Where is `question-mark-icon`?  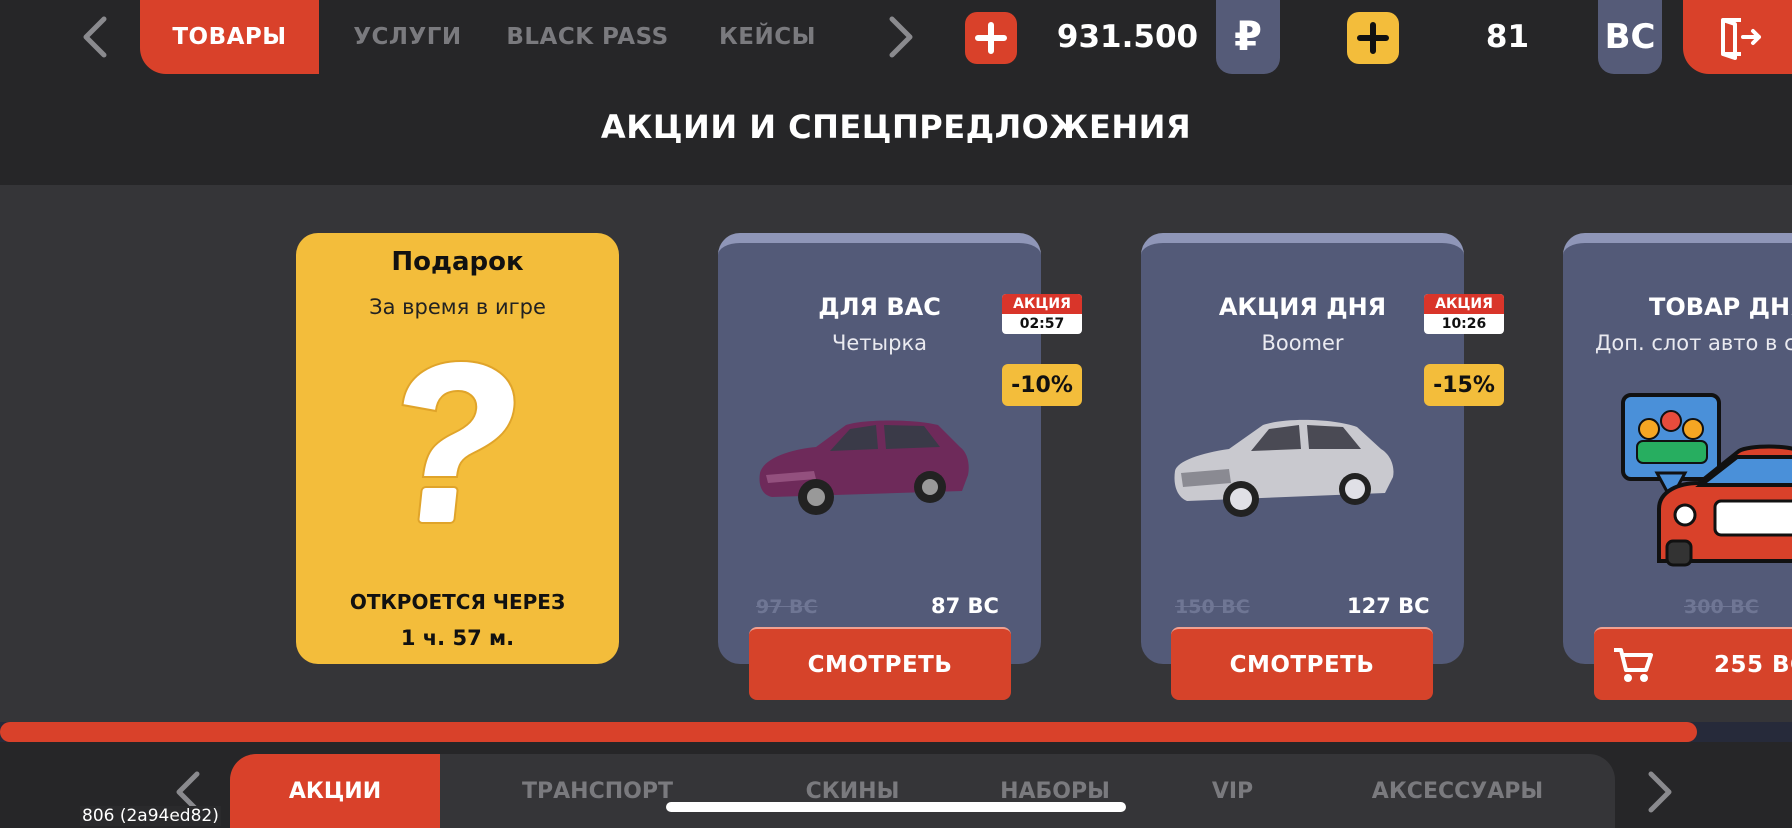 question-mark-icon is located at coordinates (456, 445).